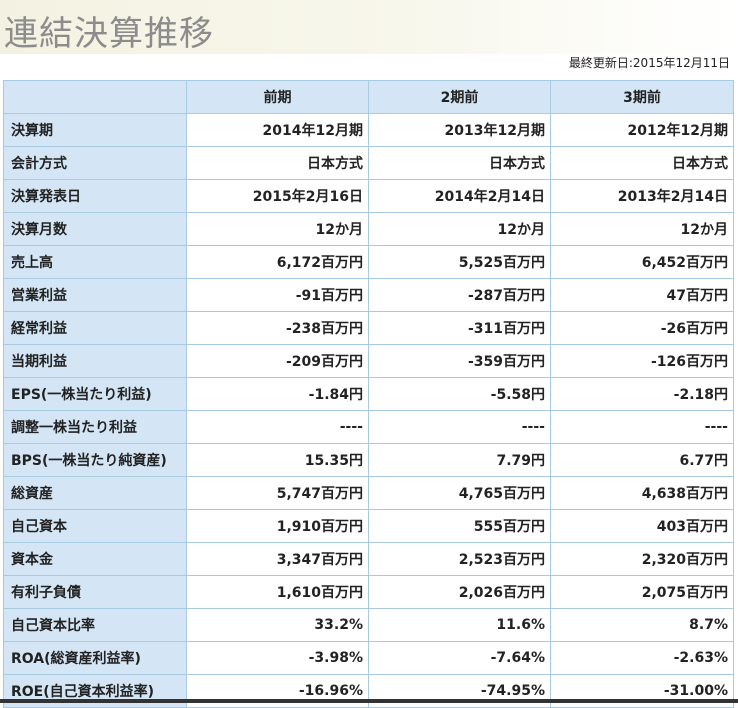 Image resolution: width=738 pixels, height=708 pixels. What do you see at coordinates (459, 130) in the screenshot?
I see `table-cell: 2013年12月期` at bounding box center [459, 130].